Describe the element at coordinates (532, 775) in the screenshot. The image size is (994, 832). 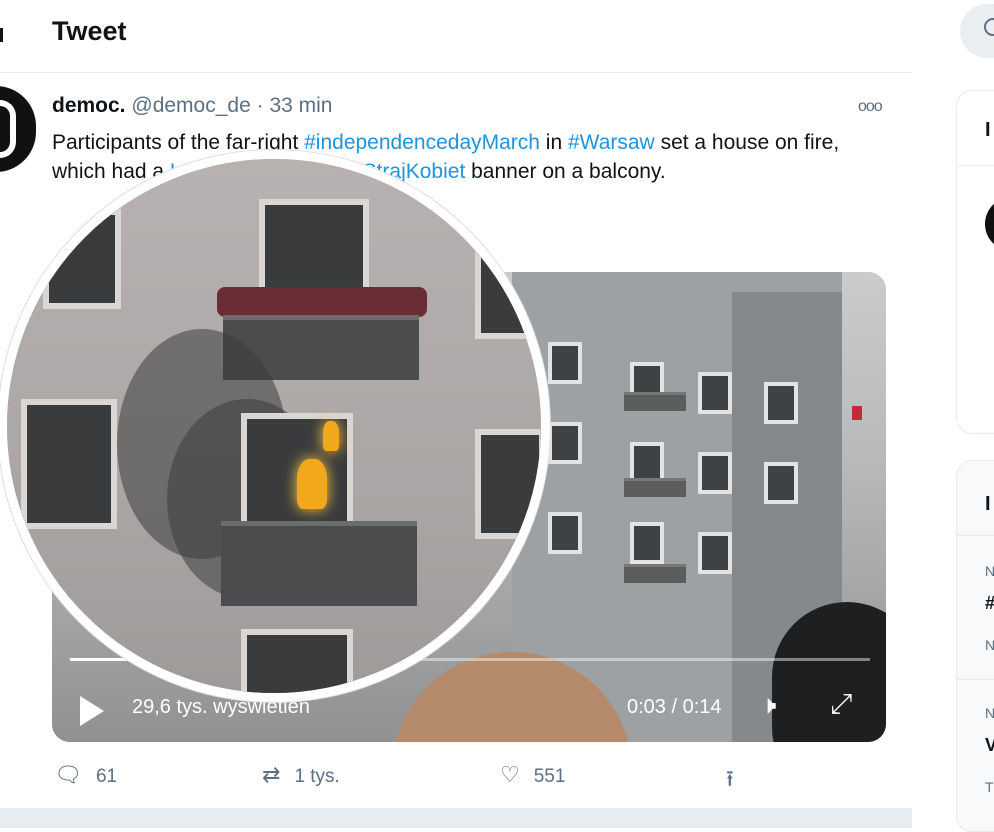
I see `like-button: ♡ 551` at that location.